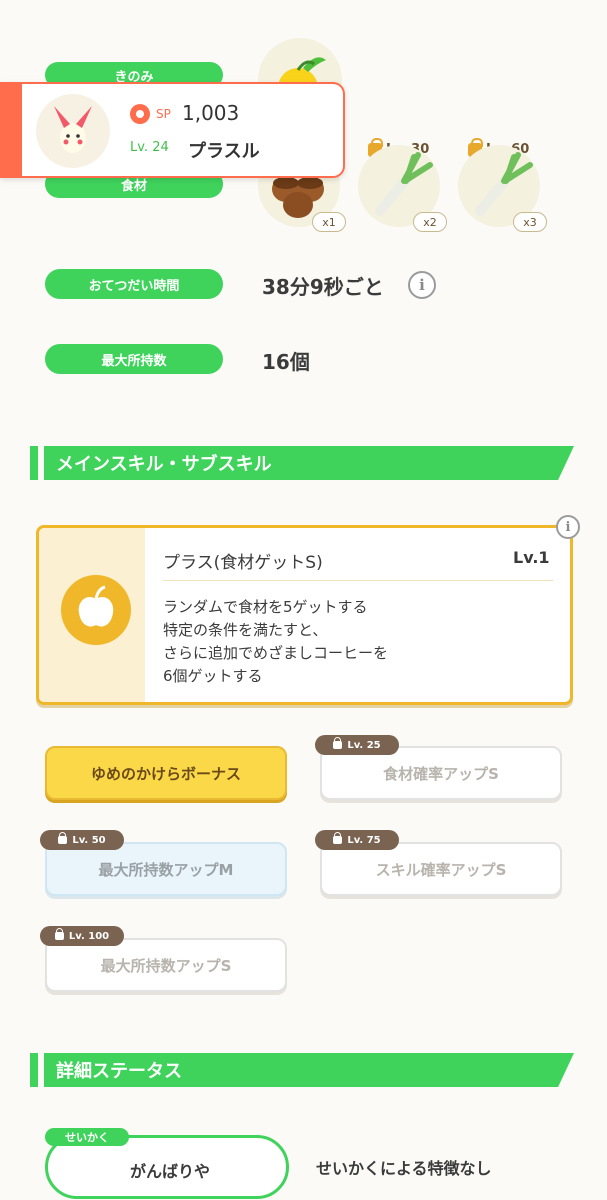 Image resolution: width=607 pixels, height=1200 pixels. What do you see at coordinates (357, 745) in the screenshot?
I see `sub-skill-lock-2: Lv. 25` at bounding box center [357, 745].